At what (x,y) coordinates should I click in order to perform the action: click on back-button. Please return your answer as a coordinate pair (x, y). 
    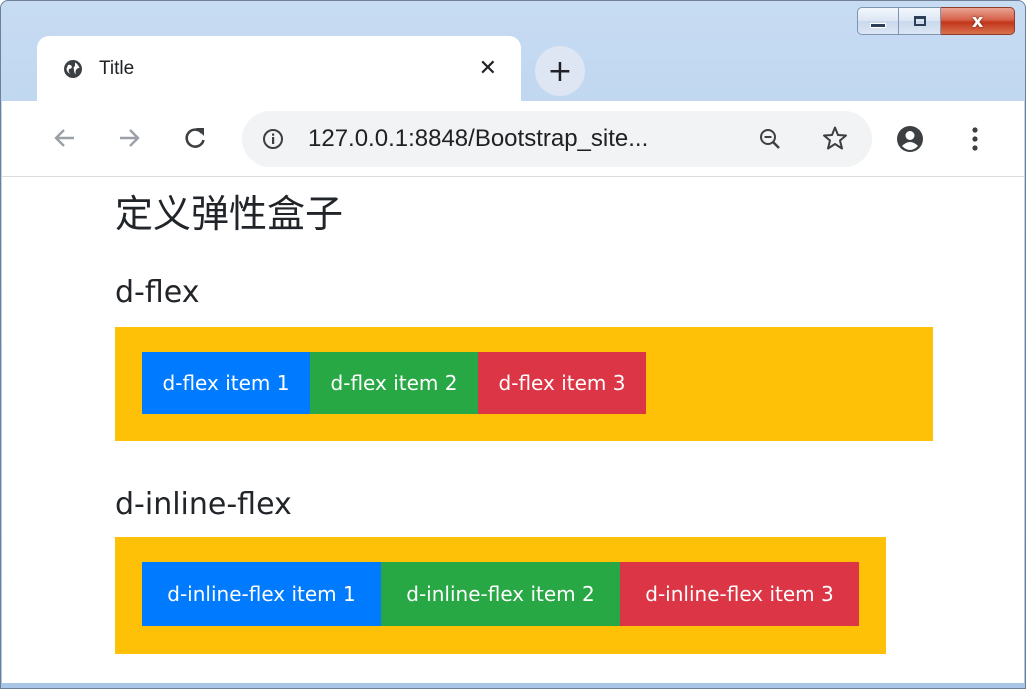
    Looking at the image, I should click on (65, 138).